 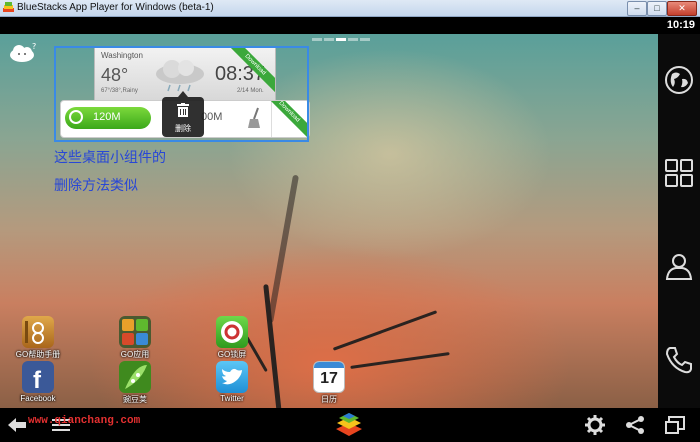 I want to click on popup-arrow, so click(x=183, y=94).